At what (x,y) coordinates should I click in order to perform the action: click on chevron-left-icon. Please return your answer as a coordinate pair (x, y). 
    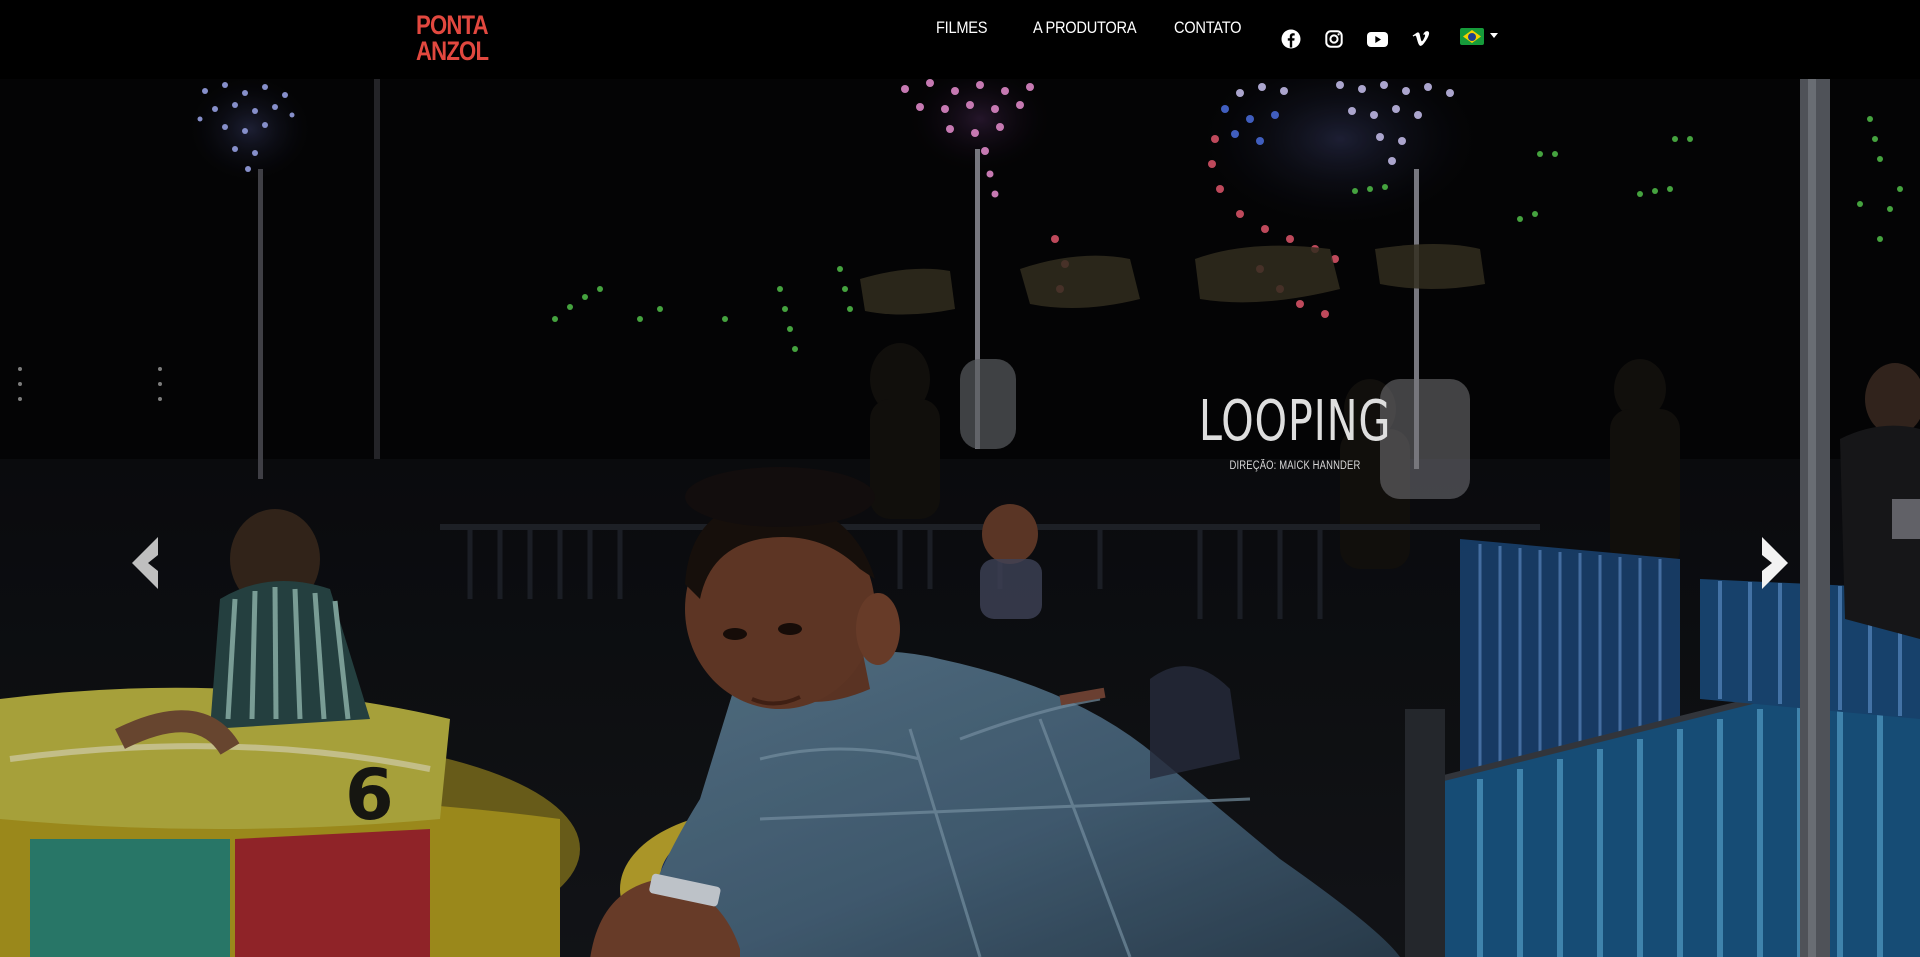
    Looking at the image, I should click on (145, 563).